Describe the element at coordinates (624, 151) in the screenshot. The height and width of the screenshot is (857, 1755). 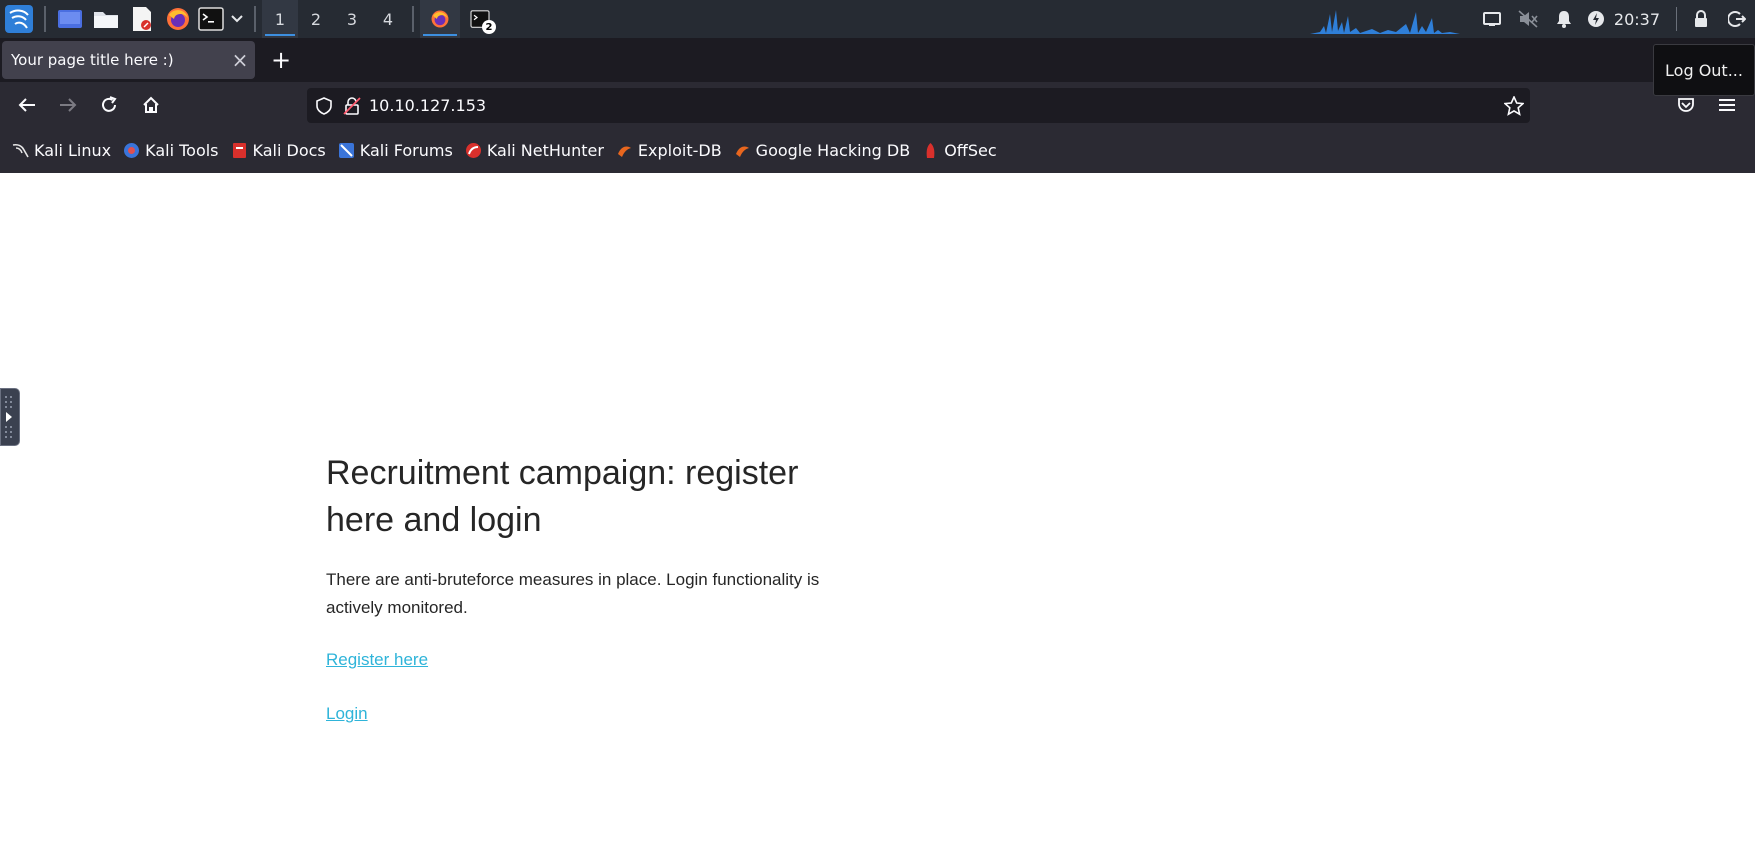
I see `exploit-db-icon` at that location.